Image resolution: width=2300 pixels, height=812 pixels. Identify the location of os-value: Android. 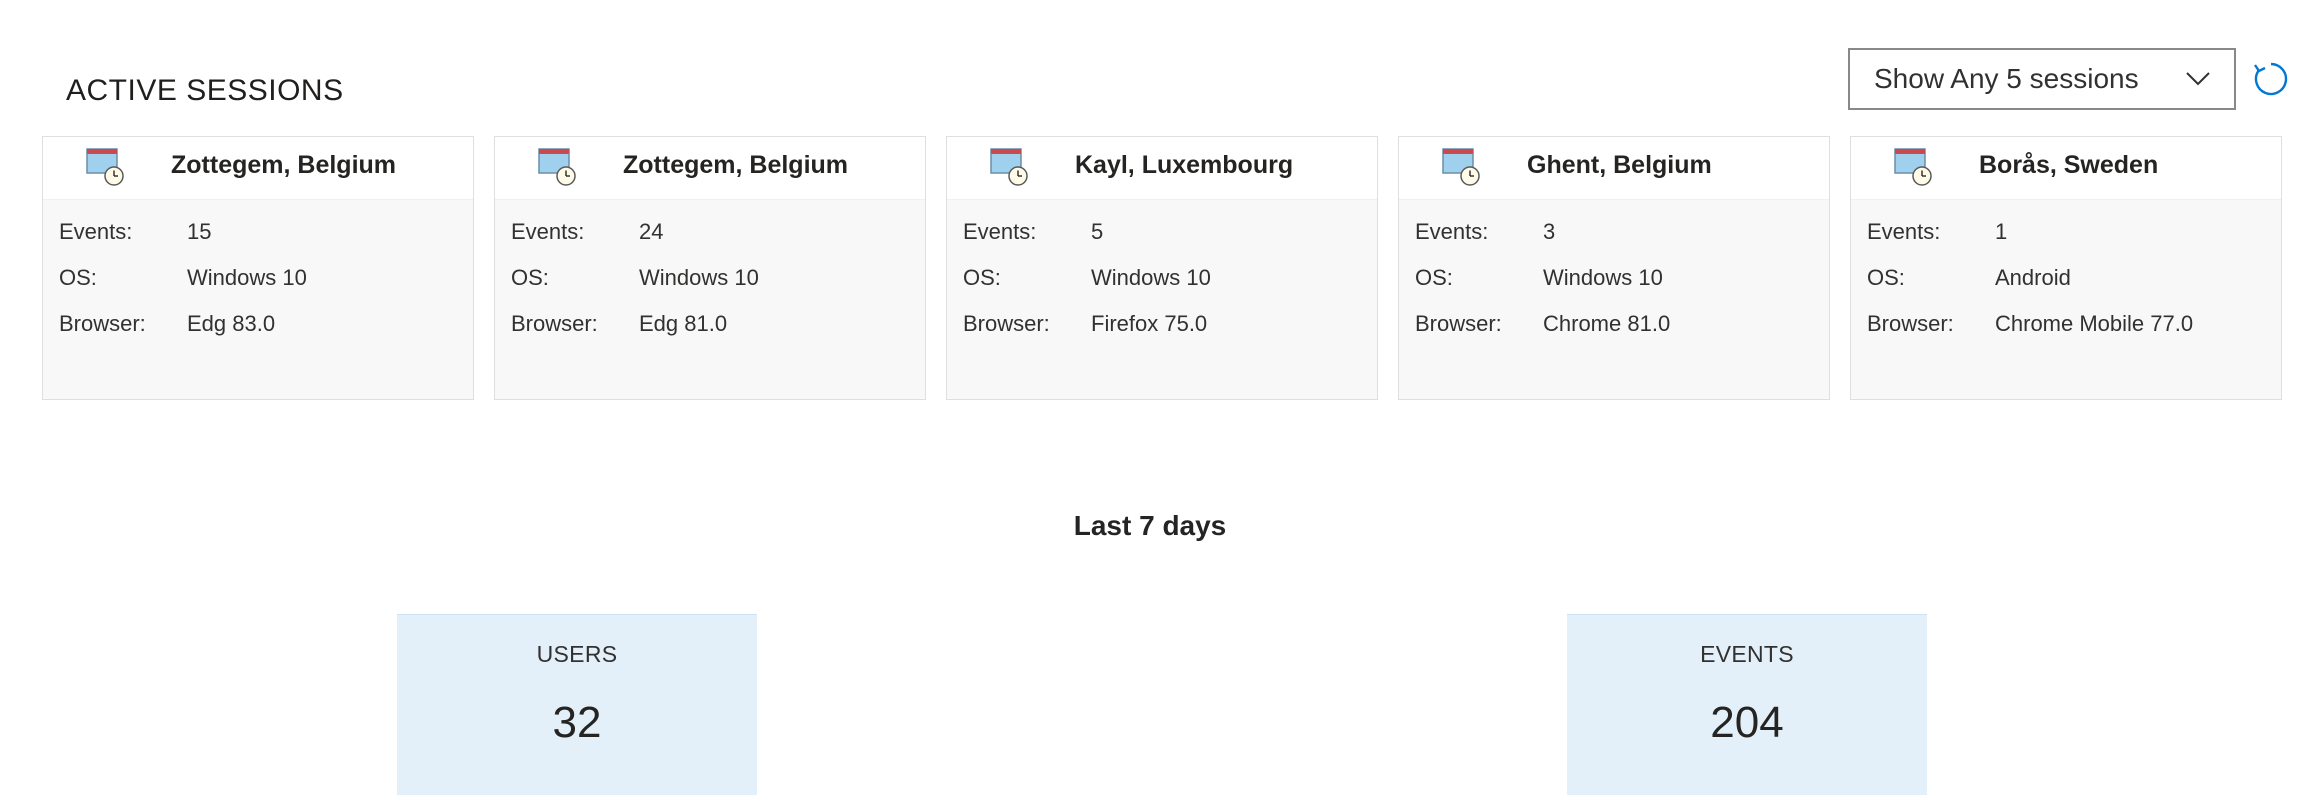
(2033, 277).